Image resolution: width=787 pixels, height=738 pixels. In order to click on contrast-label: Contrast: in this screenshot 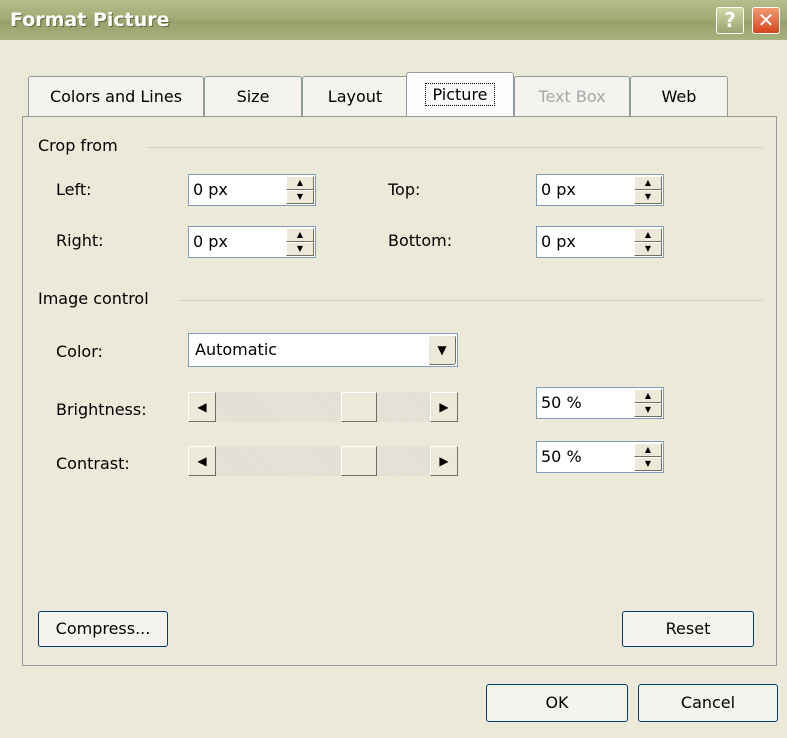, I will do `click(93, 463)`.